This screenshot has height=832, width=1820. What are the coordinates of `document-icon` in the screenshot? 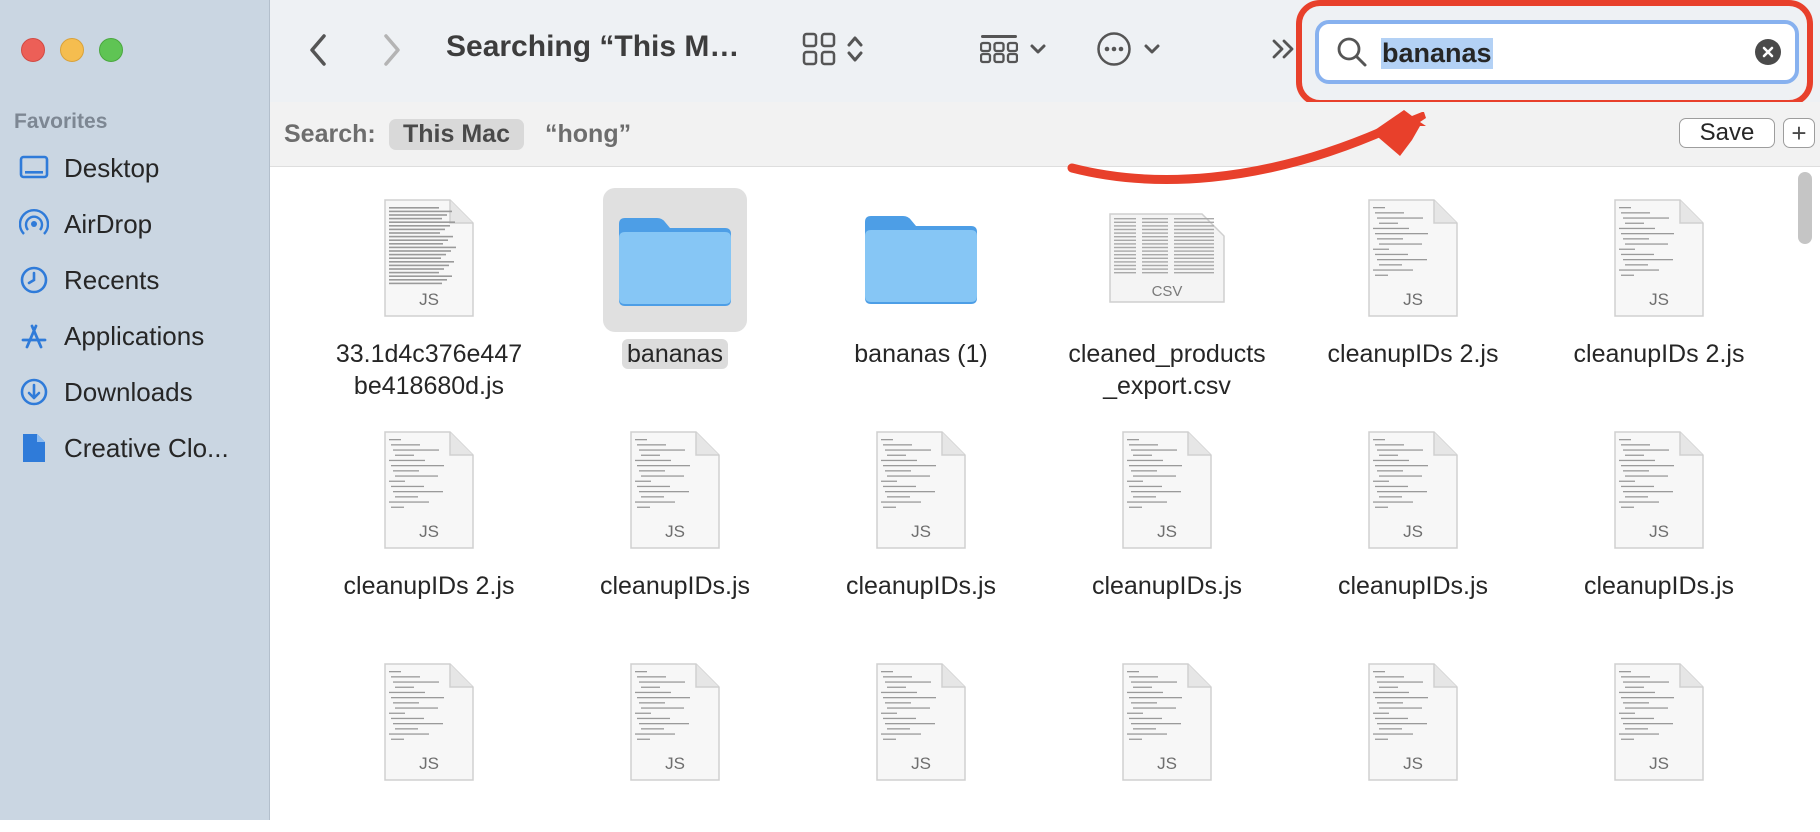 It's located at (34, 448).